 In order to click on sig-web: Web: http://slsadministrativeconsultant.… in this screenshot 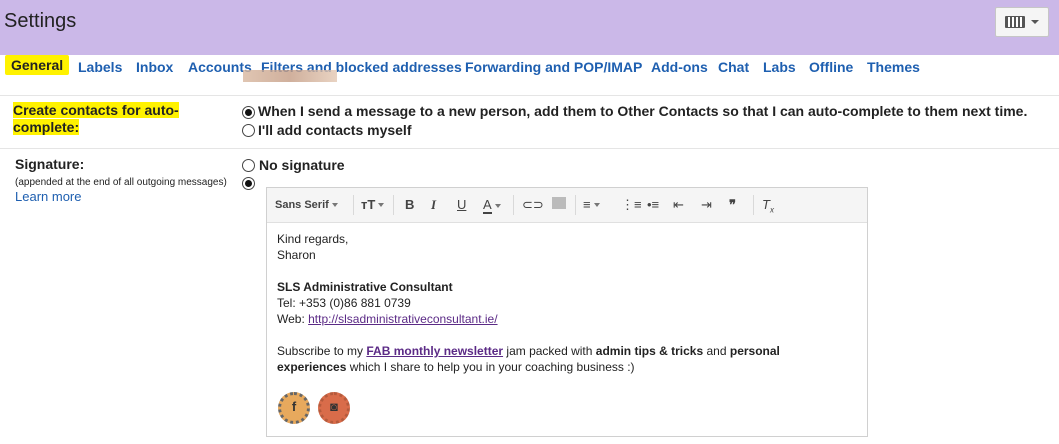, I will do `click(387, 319)`.